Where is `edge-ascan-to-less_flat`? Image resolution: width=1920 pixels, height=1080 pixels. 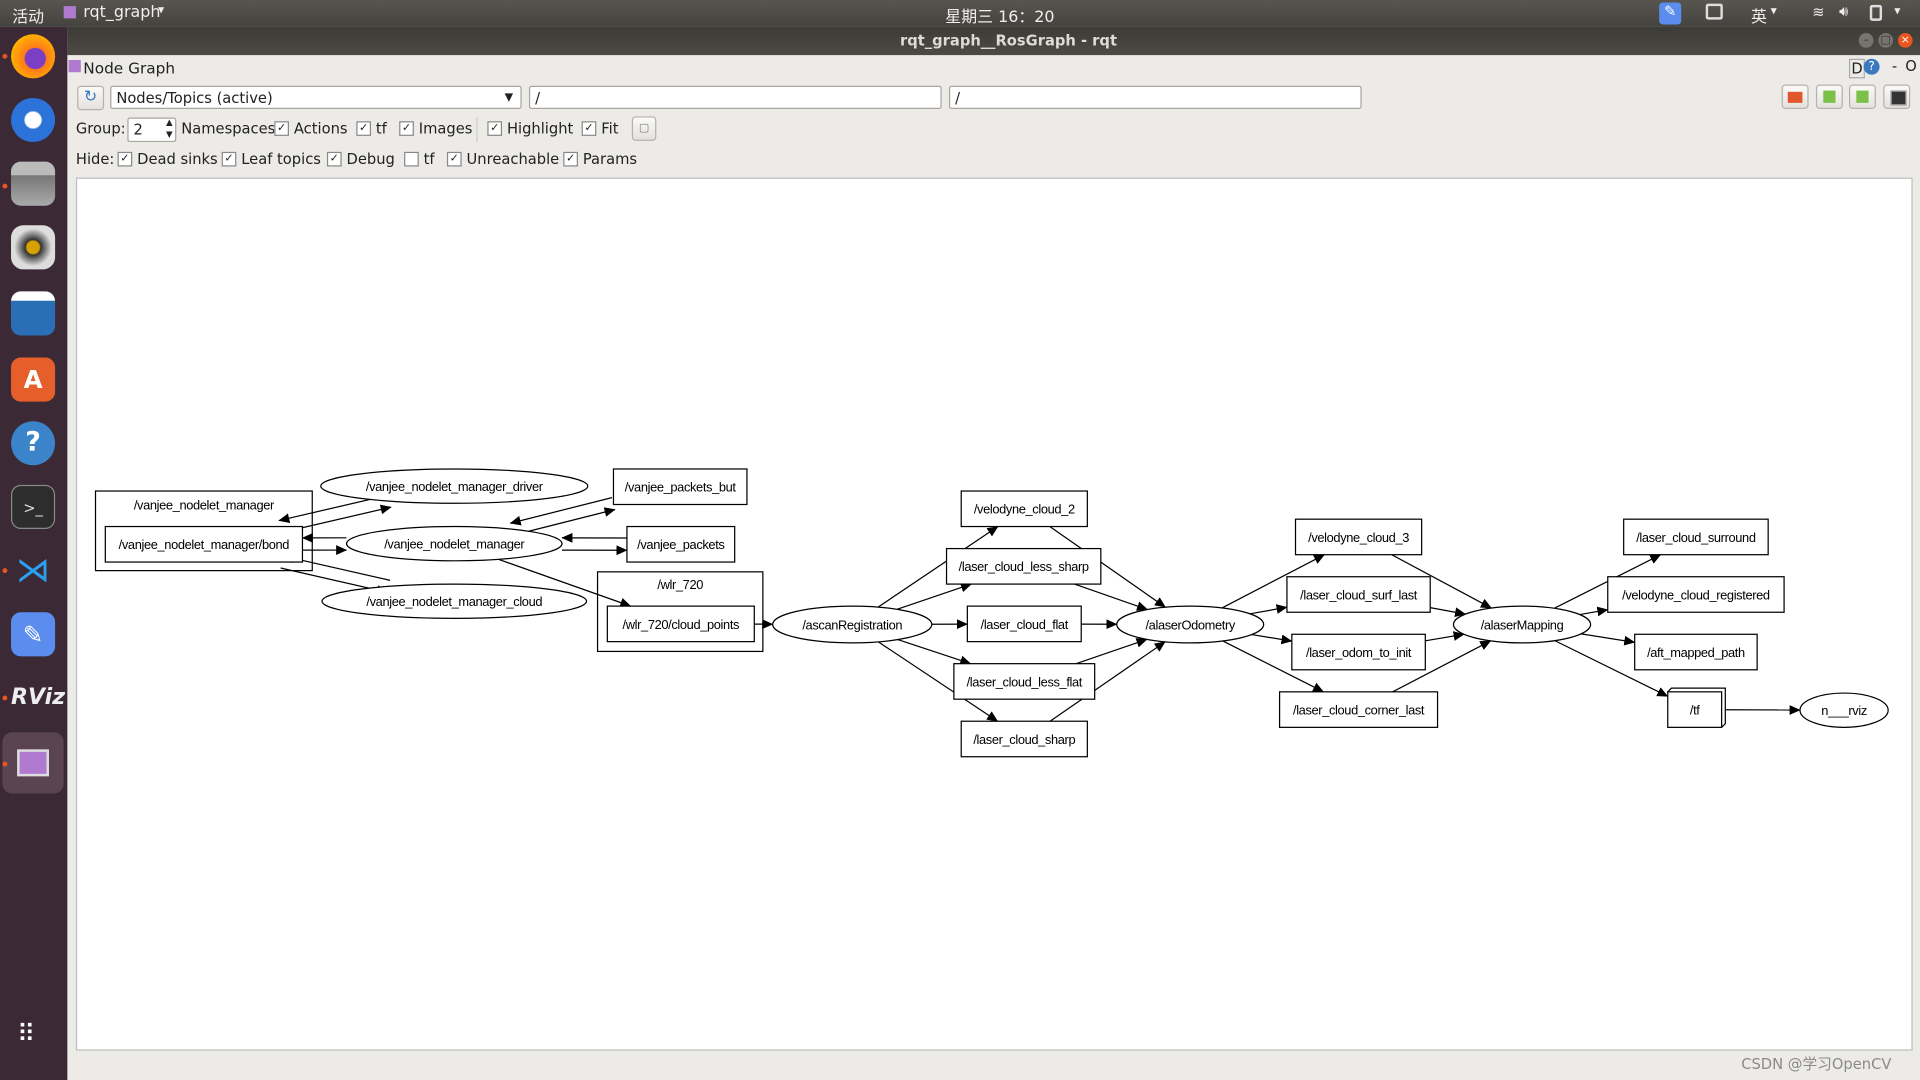 edge-ascan-to-less_flat is located at coordinates (934, 652).